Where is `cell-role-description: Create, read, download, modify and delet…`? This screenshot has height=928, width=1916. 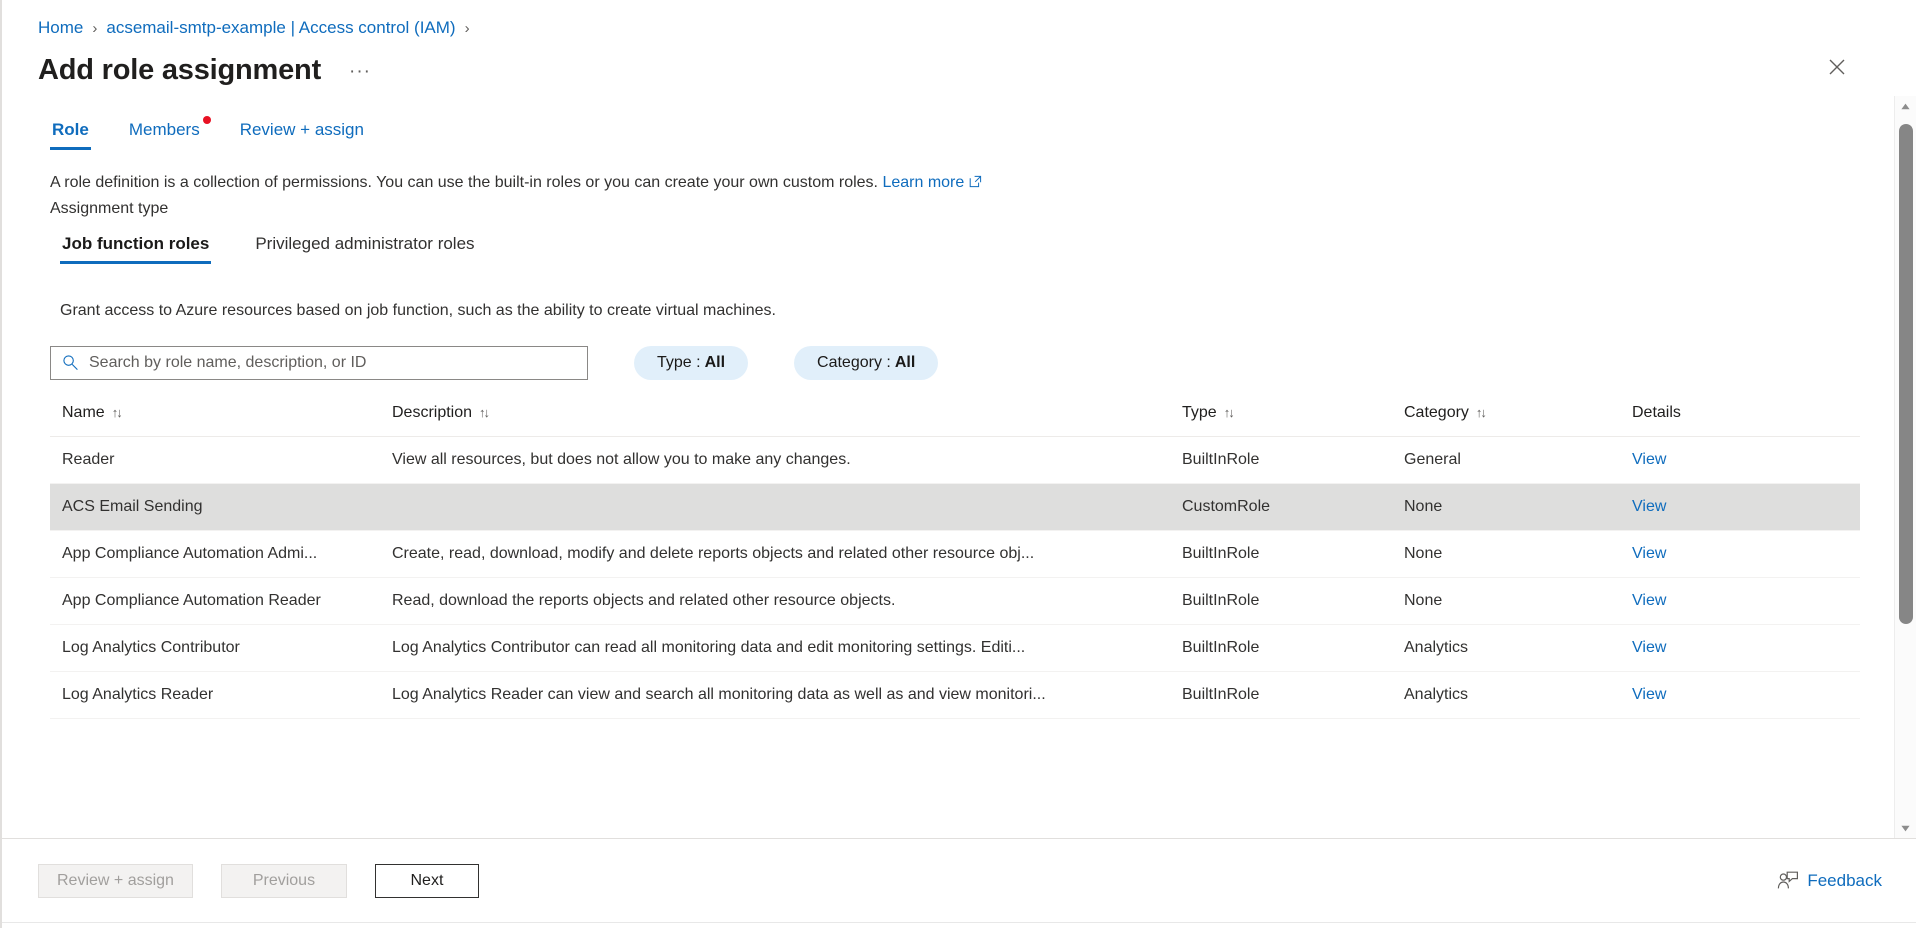 cell-role-description: Create, read, download, modify and delet… is located at coordinates (775, 554).